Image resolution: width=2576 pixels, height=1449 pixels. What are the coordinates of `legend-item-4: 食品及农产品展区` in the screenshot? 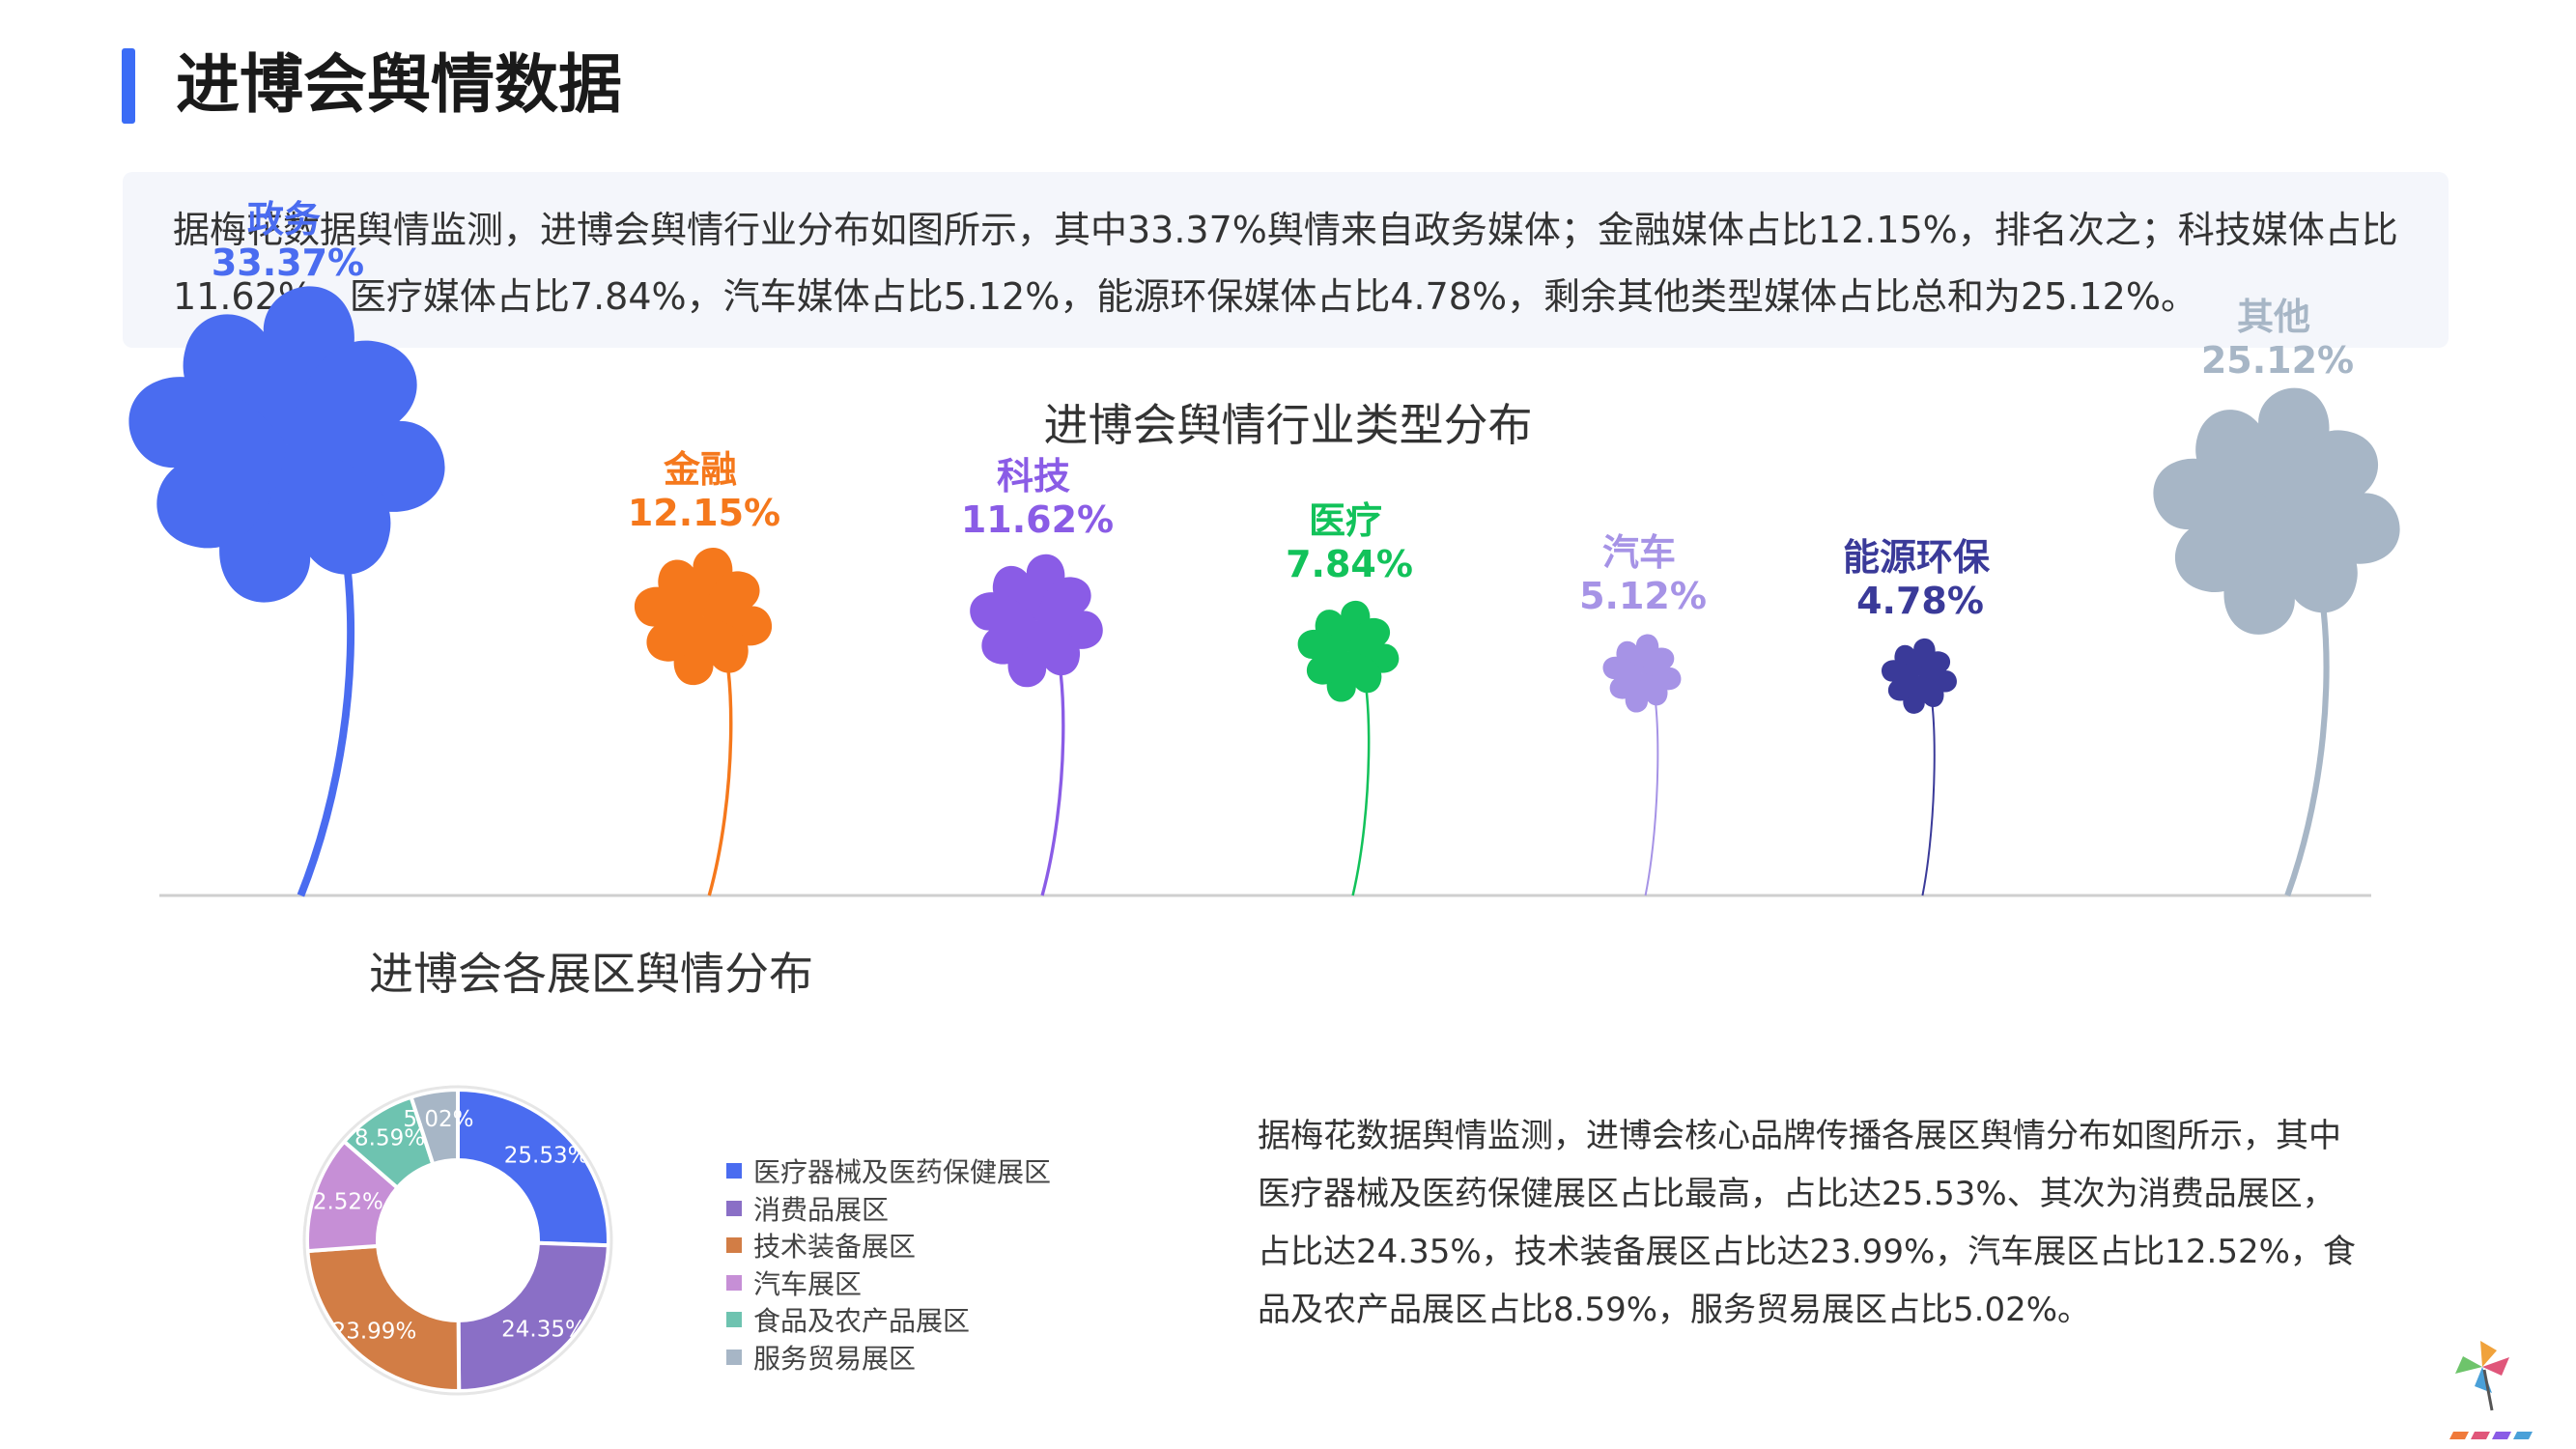 It's located at (888, 1320).